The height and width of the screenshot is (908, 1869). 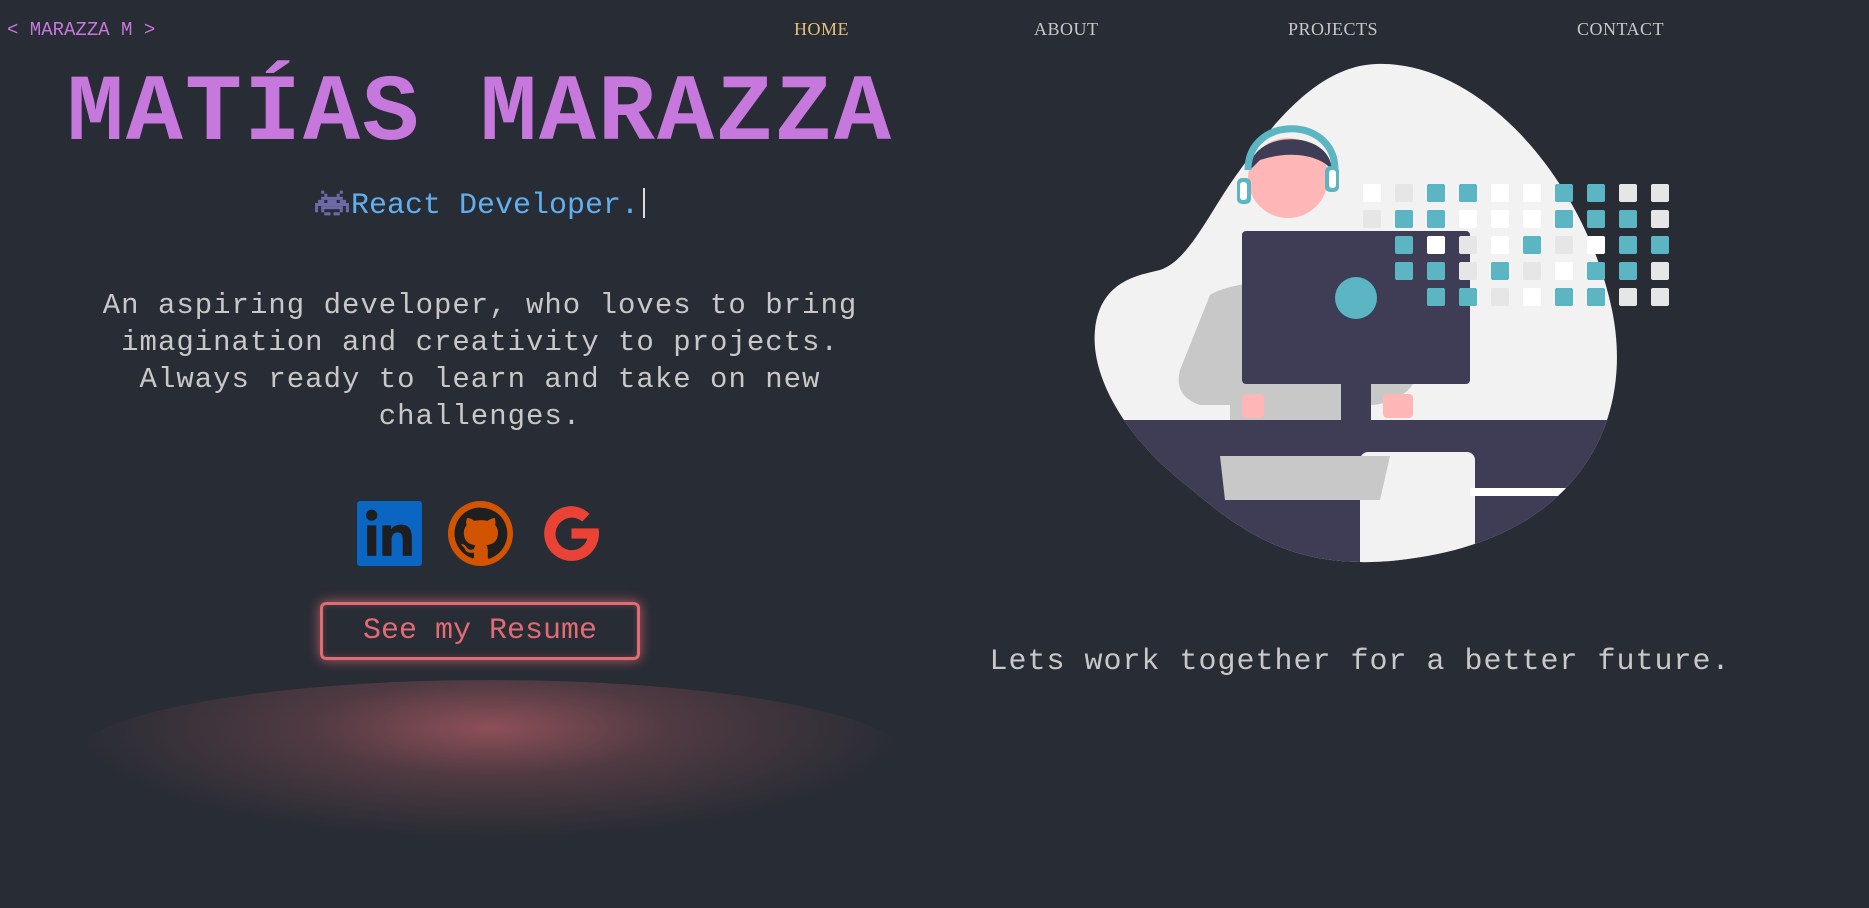 I want to click on google-icon, so click(x=571, y=533).